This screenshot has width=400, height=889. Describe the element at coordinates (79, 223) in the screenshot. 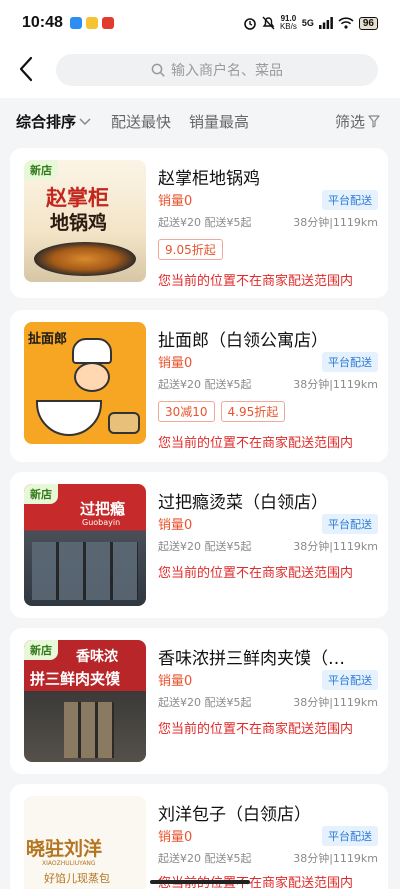

I see `thumb-brand-text: 地锅鸡` at that location.